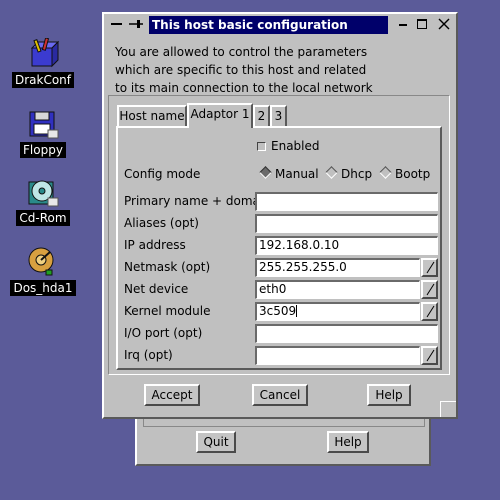  I want to click on quit-button: Quit, so click(216, 442).